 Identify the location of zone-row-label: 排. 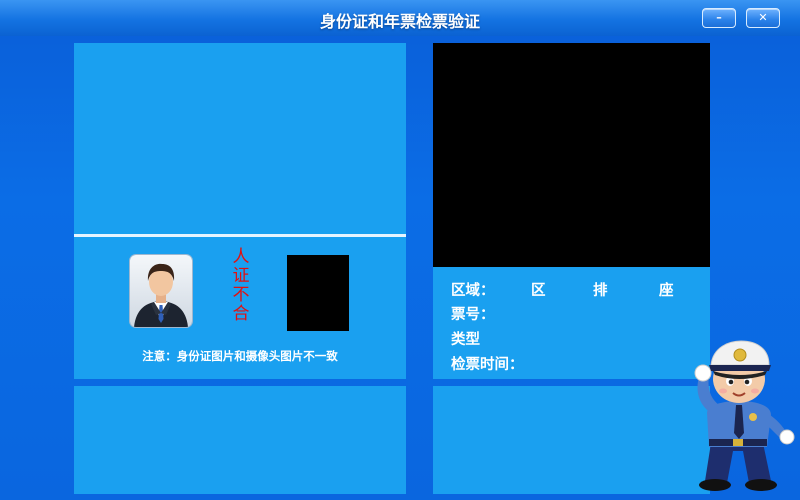
(600, 291).